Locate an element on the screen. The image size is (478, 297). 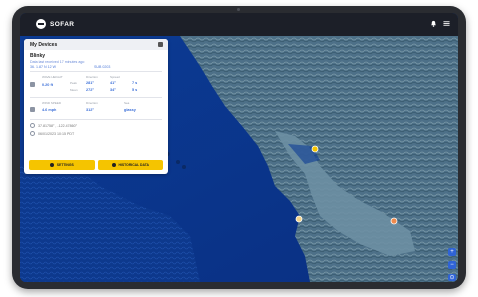
wind-speed-label: WIND SPEED is located at coordinates (52, 103).